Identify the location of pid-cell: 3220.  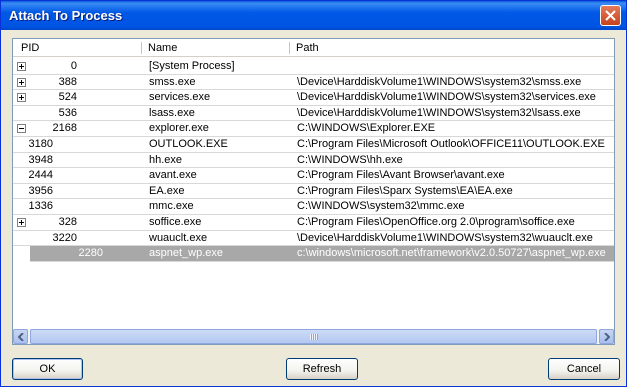
(64, 237).